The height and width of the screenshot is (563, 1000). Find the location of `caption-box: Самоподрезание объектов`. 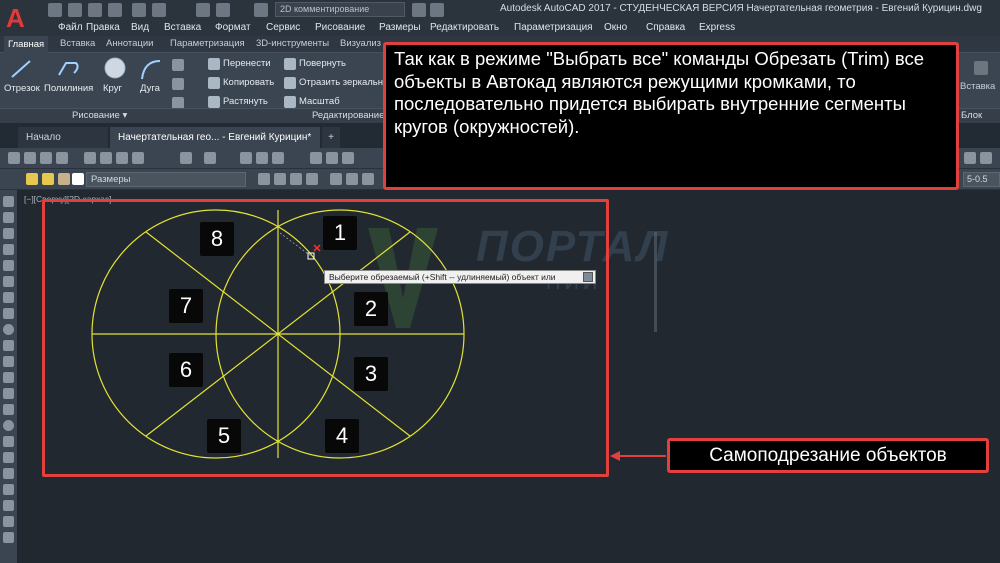

caption-box: Самоподрезание объектов is located at coordinates (828, 455).